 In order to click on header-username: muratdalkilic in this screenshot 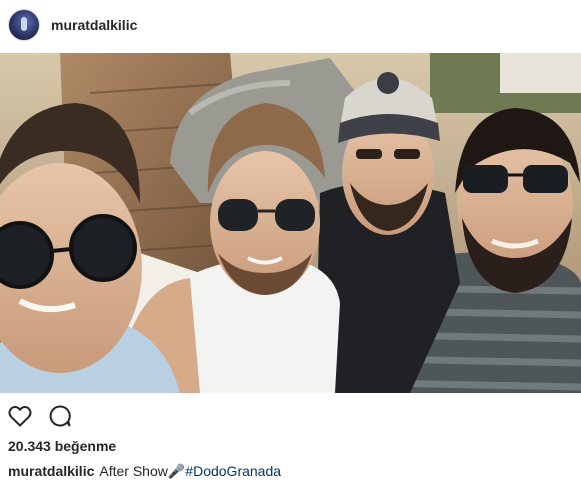, I will do `click(94, 25)`.